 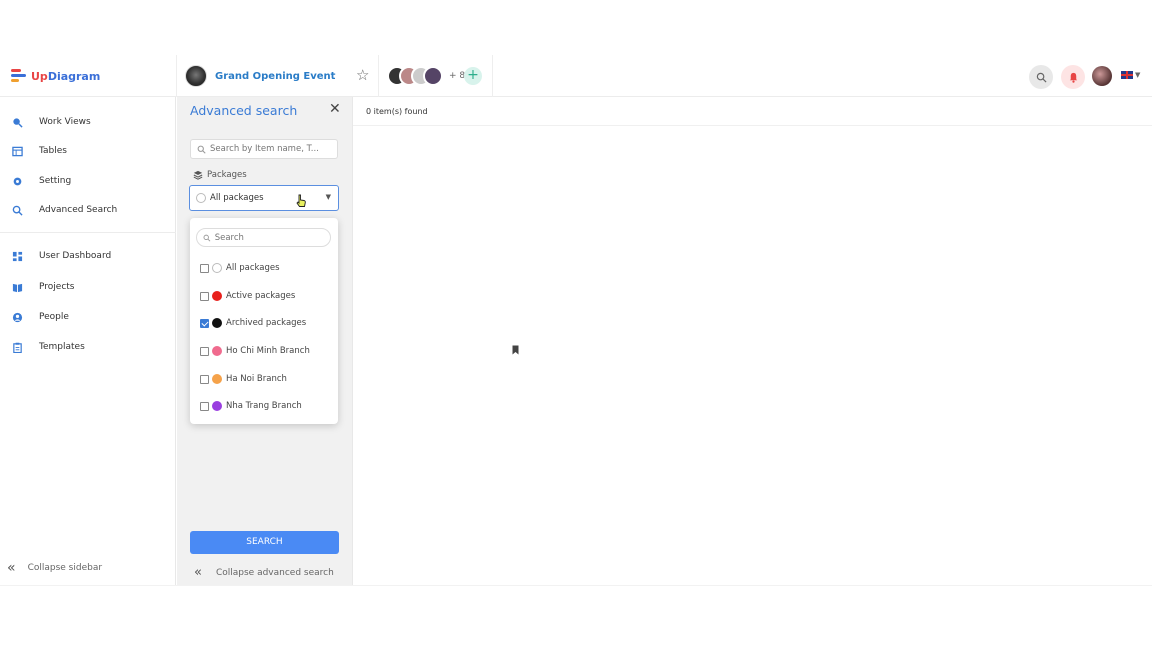 What do you see at coordinates (265, 268) in the screenshot?
I see `package-option-all: All packages` at bounding box center [265, 268].